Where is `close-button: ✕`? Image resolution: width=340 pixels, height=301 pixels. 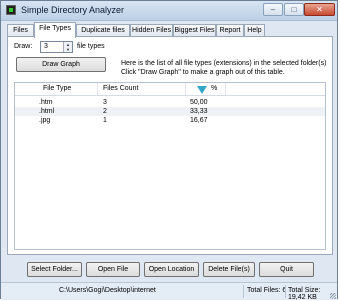
close-button: ✕ is located at coordinates (319, 9).